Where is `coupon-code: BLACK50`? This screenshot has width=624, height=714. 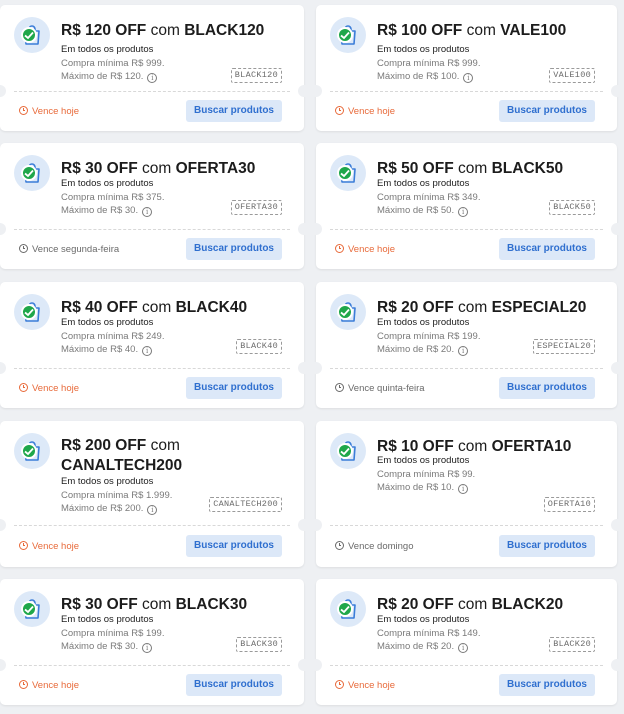
coupon-code: BLACK50 is located at coordinates (572, 207).